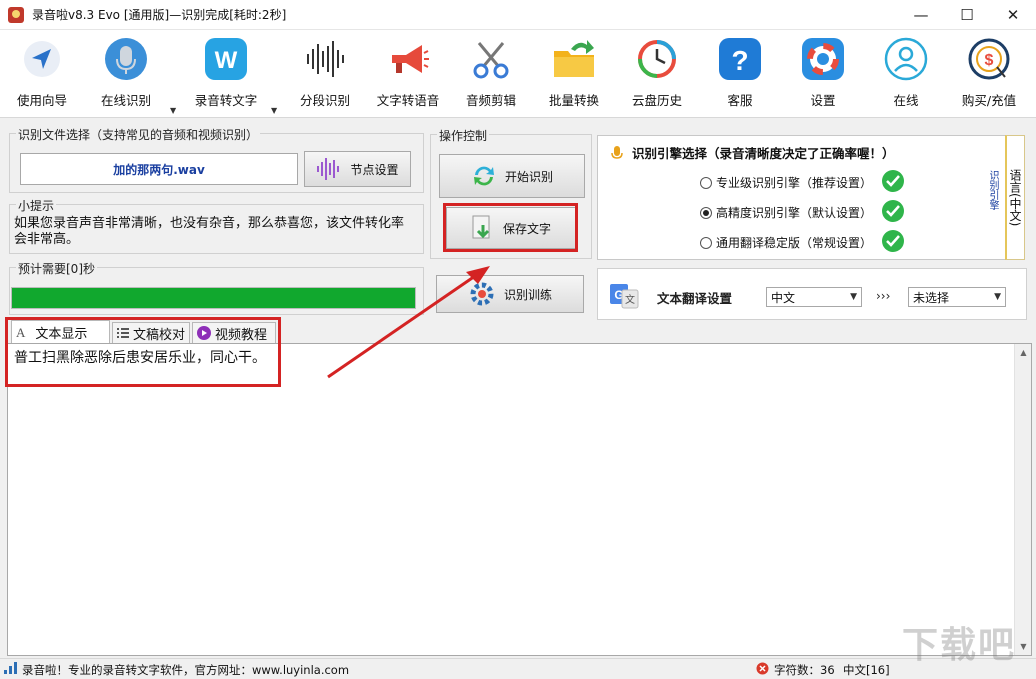 This screenshot has width=1036, height=679. Describe the element at coordinates (408, 322) in the screenshot. I see `annotation-arrow` at that location.